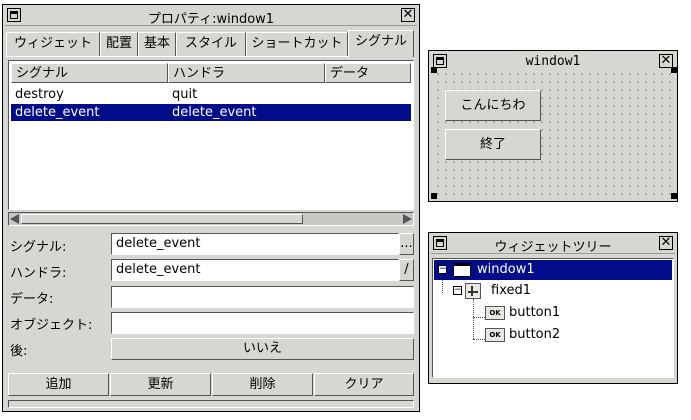 The image size is (691, 420). Describe the element at coordinates (185, 94) in the screenshot. I see `row-handler: quit` at that location.